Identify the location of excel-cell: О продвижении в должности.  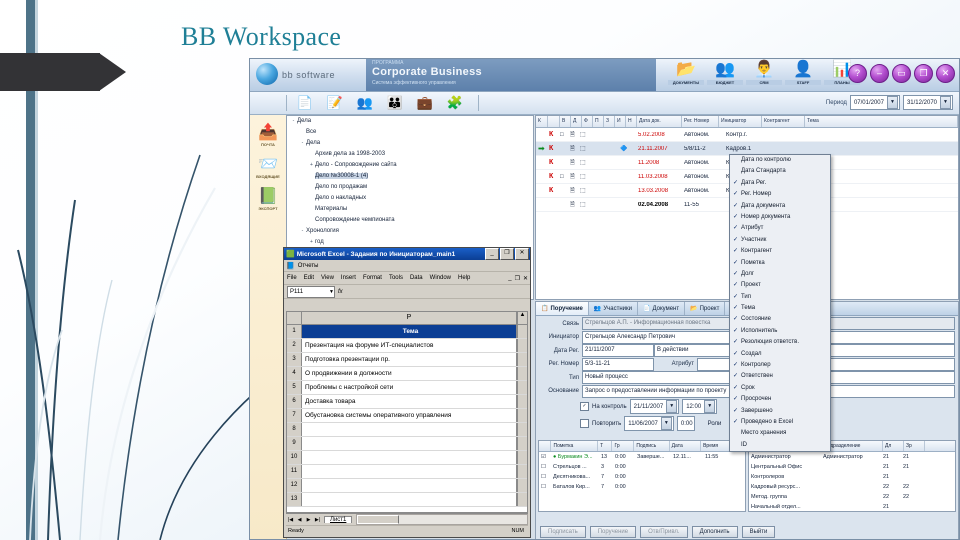
(409, 373).